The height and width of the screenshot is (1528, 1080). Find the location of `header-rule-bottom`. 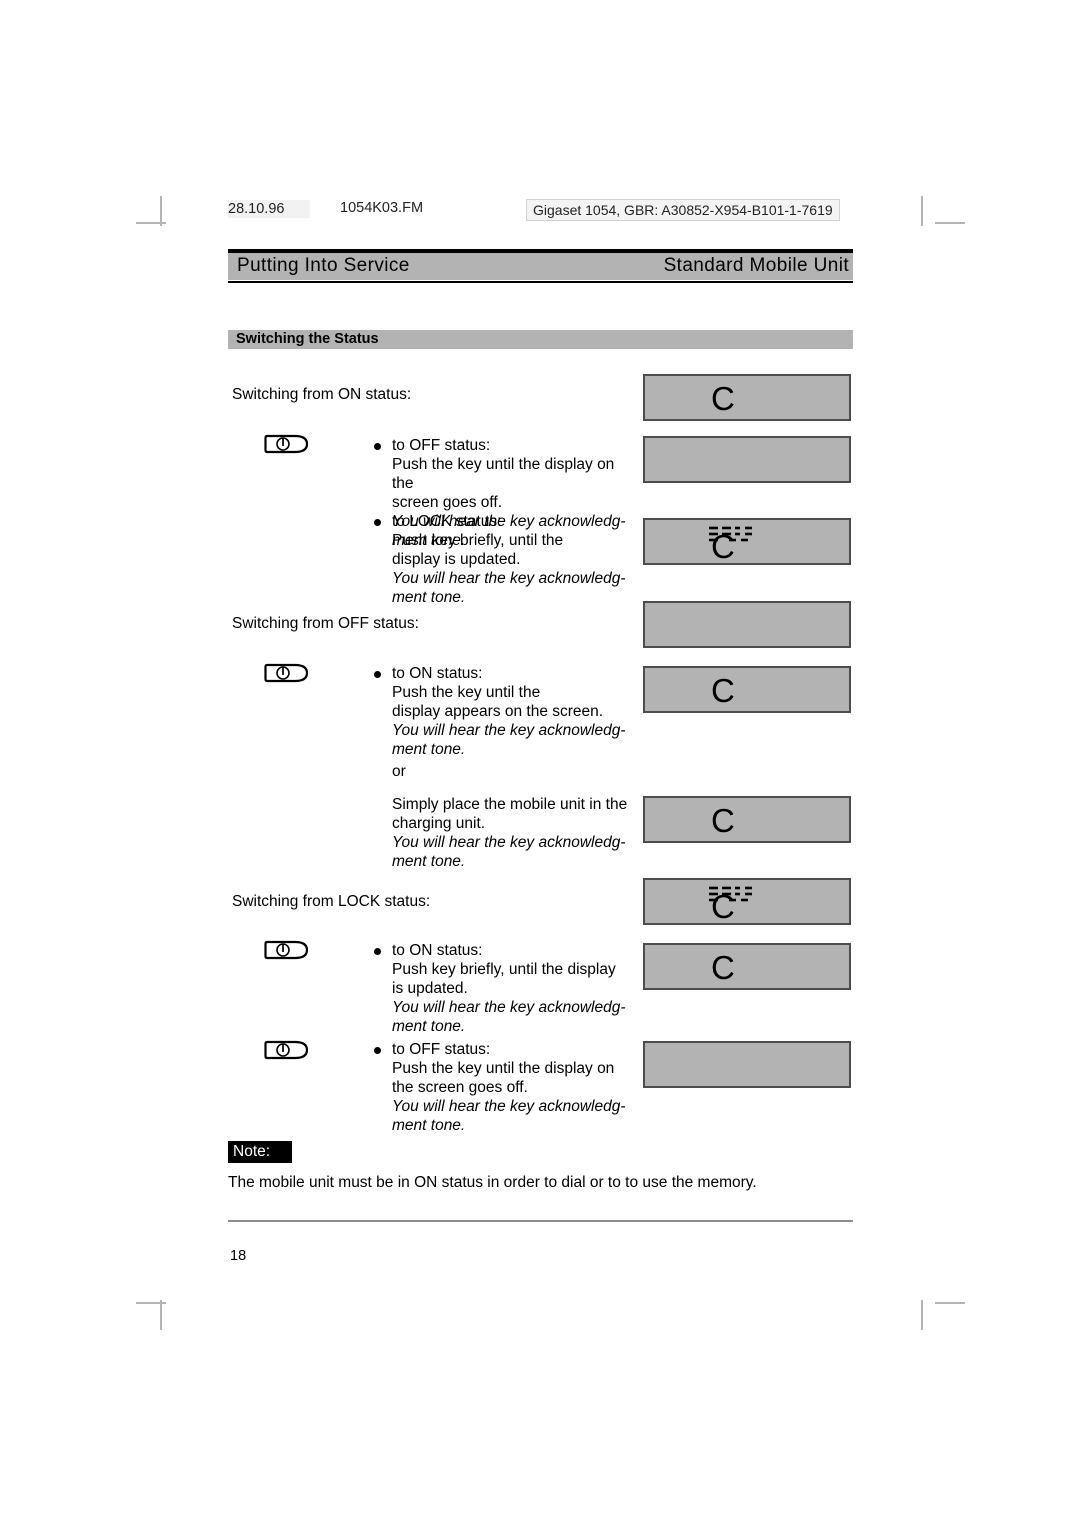

header-rule-bottom is located at coordinates (540, 282).